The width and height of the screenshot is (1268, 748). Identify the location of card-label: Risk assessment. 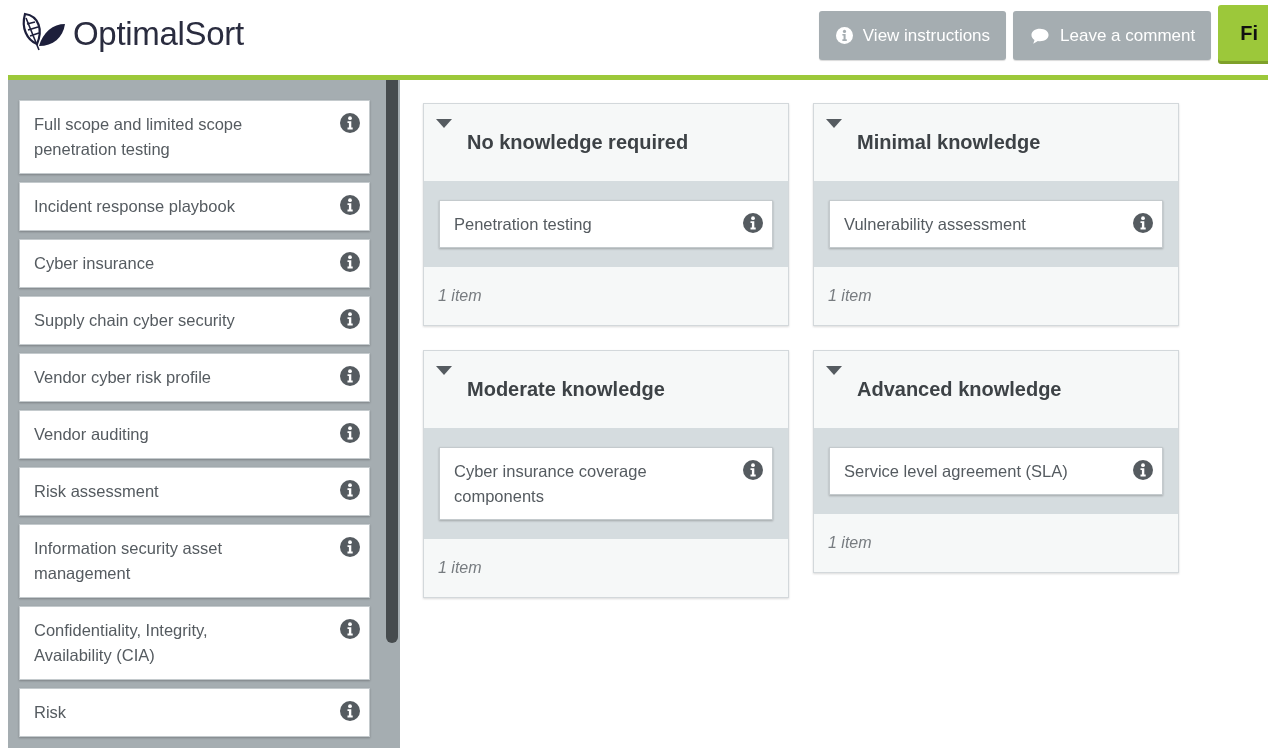
(96, 491).